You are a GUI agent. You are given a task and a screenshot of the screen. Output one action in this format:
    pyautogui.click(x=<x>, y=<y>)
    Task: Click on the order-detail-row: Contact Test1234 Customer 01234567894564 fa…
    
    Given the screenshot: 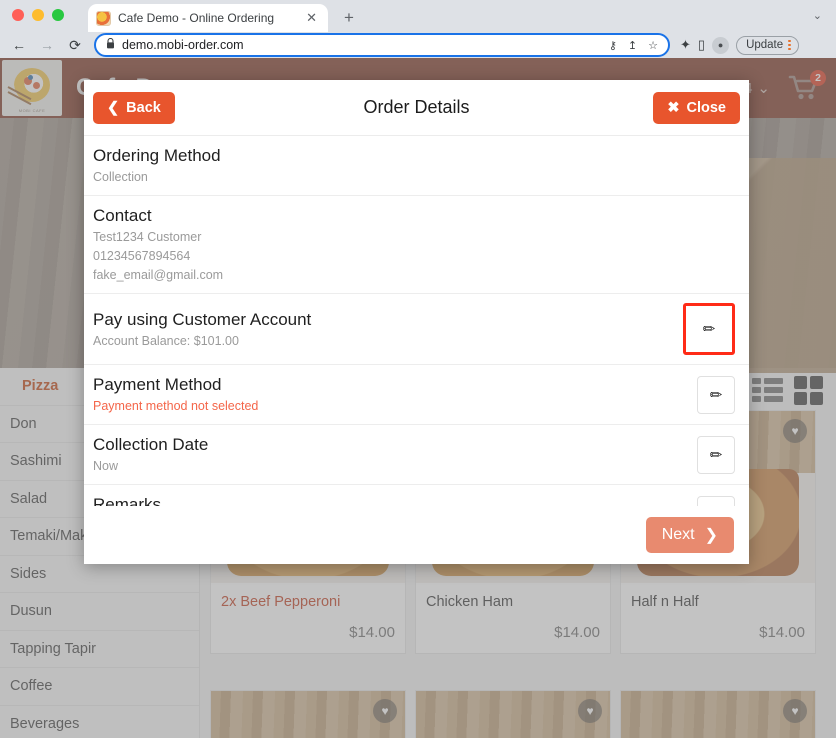 What is the action you would take?
    pyautogui.click(x=416, y=245)
    